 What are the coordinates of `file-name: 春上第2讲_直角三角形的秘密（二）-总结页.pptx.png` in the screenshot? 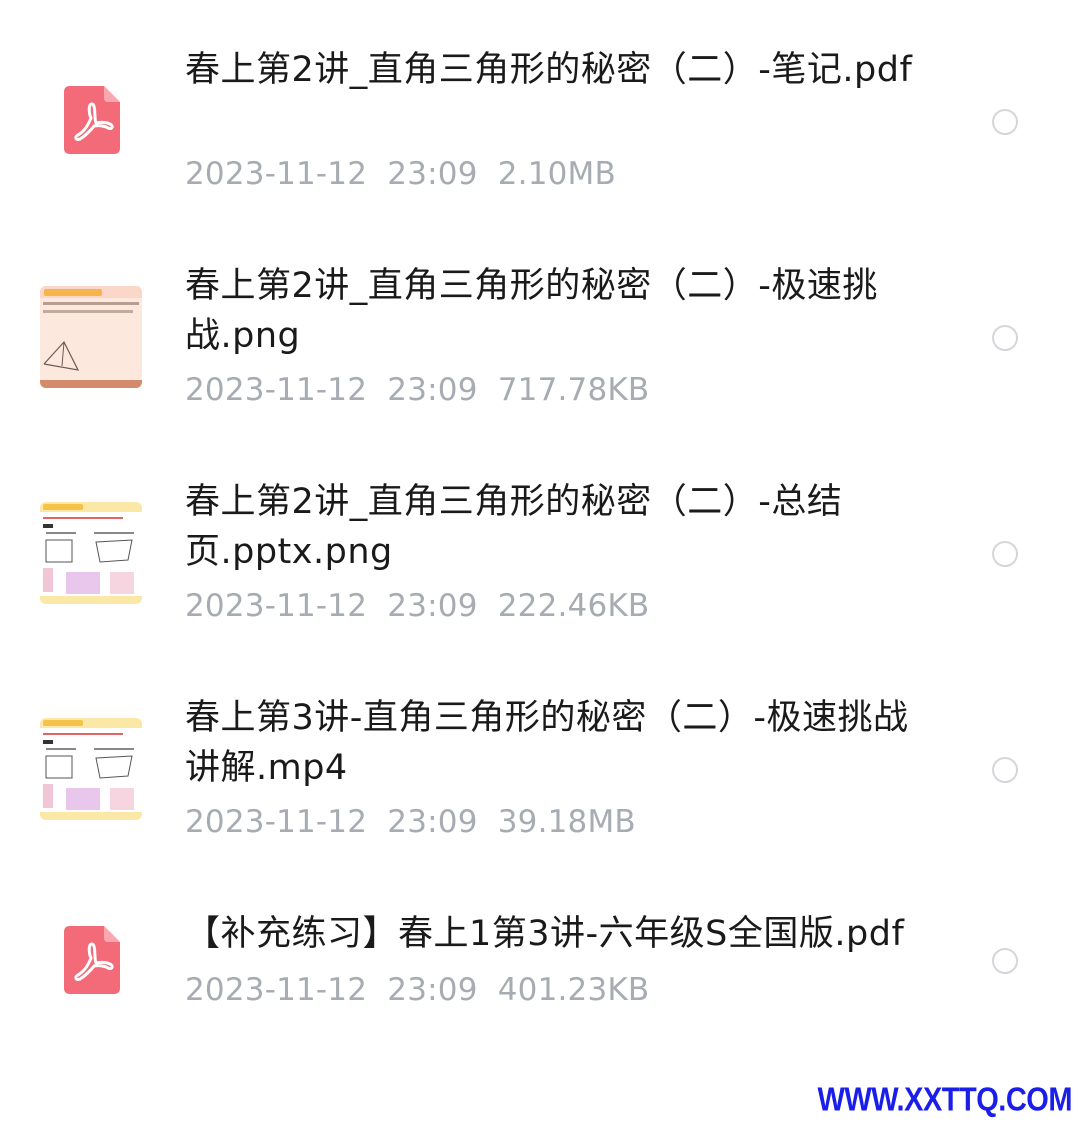 It's located at (514, 527).